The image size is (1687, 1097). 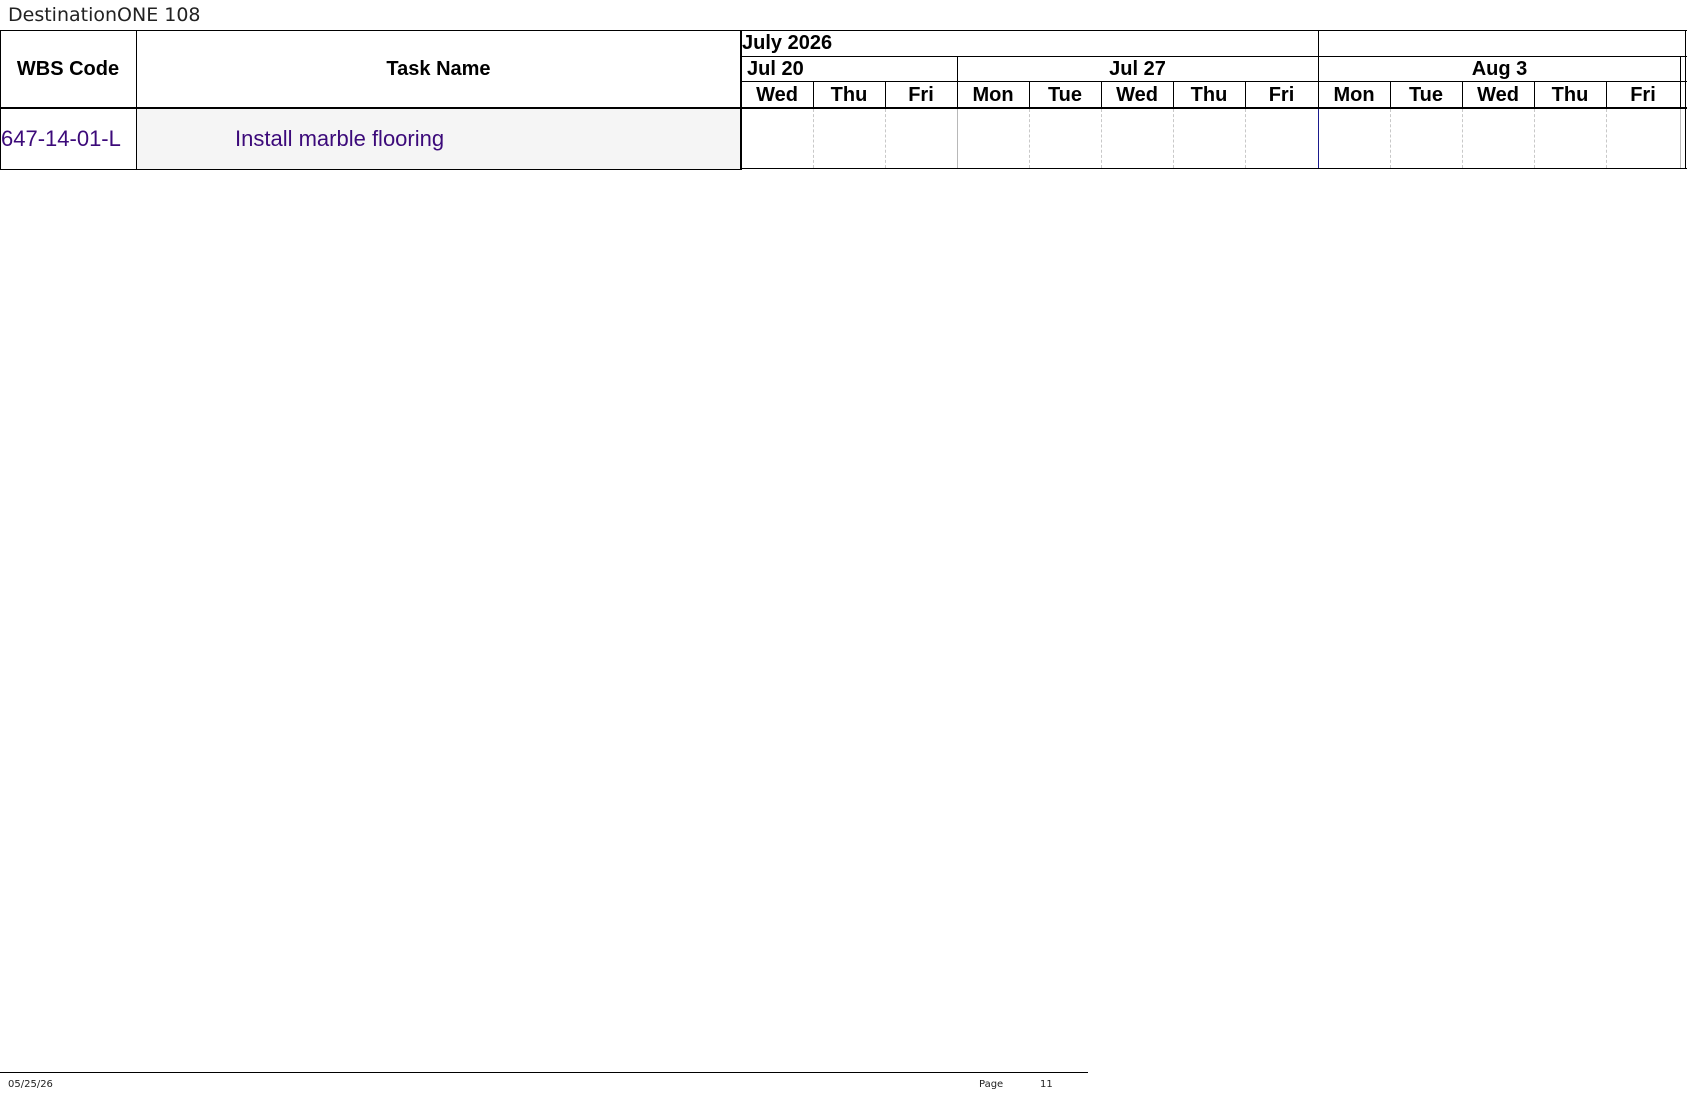 What do you see at coordinates (68, 138) in the screenshot?
I see `table-row-wbs-code: 647-14-01-L` at bounding box center [68, 138].